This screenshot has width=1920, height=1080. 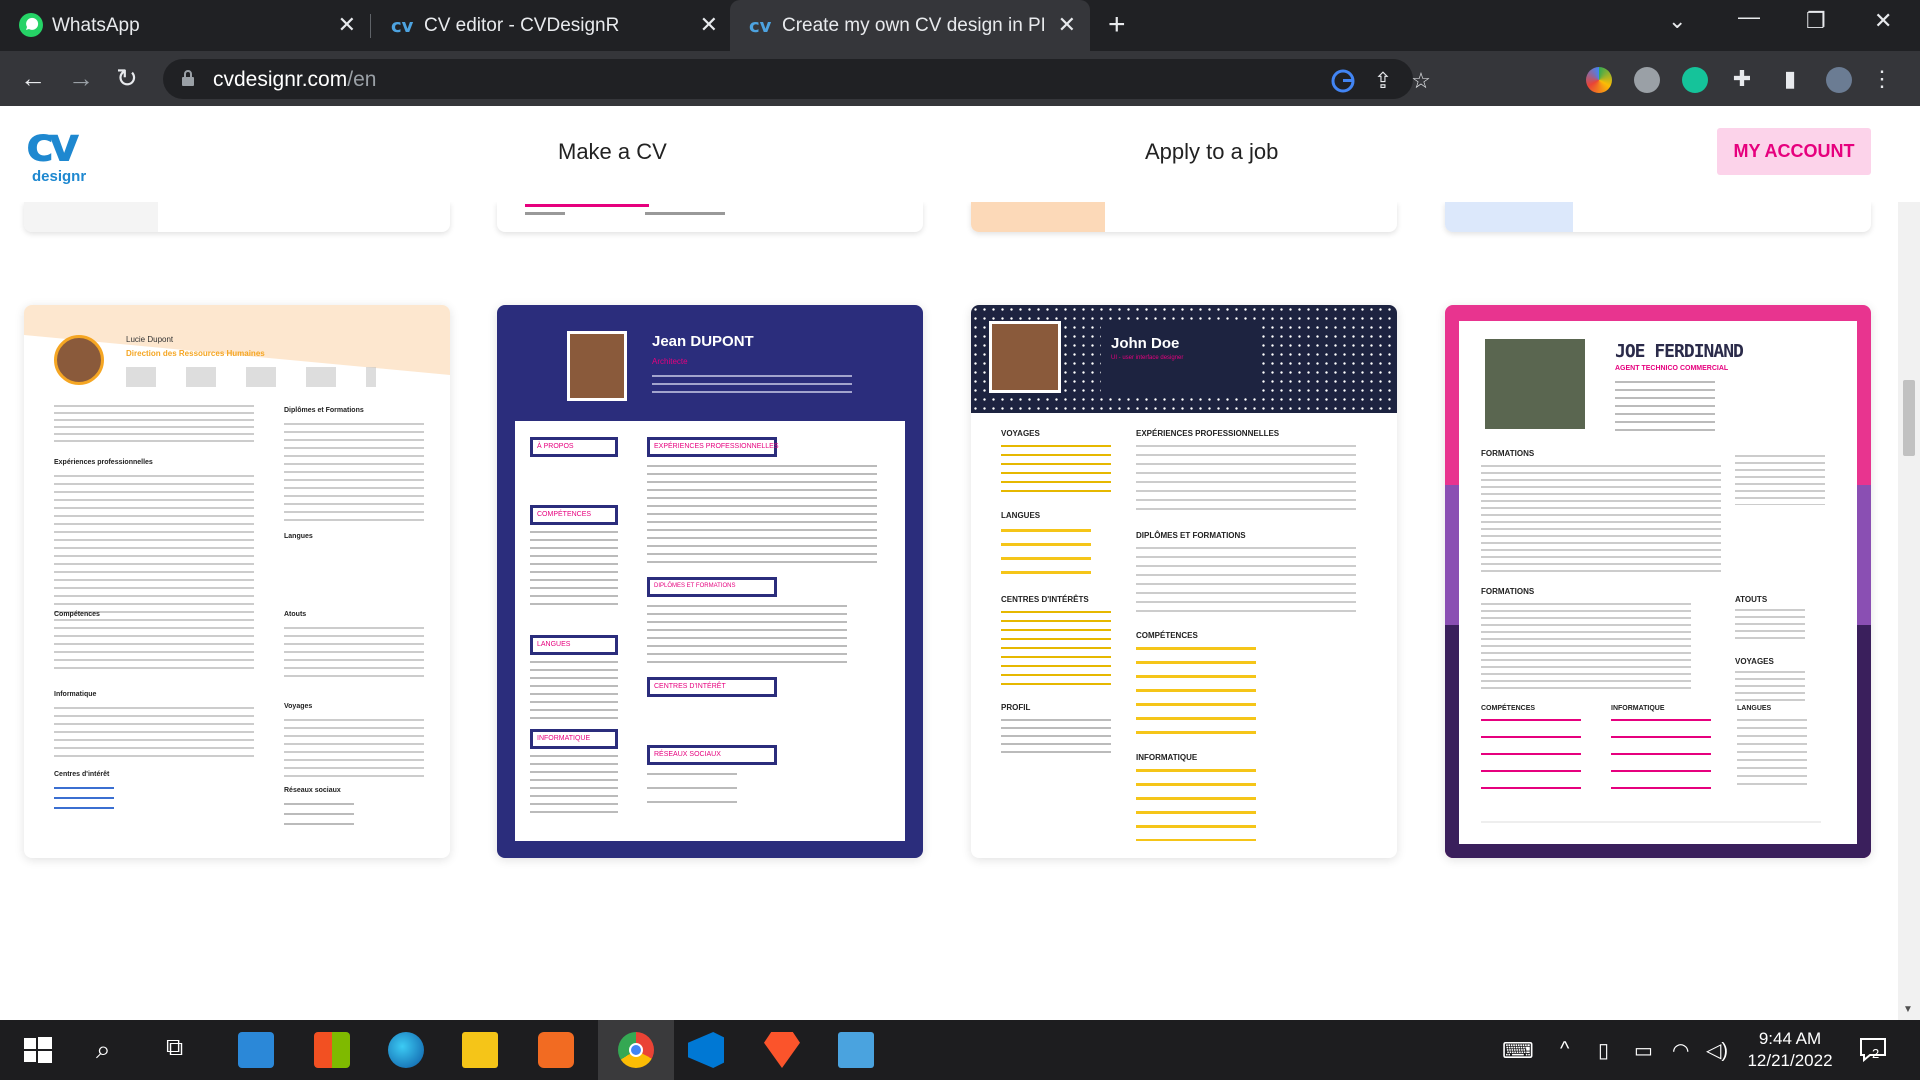 I want to click on bookmark-star-icon: ☆, so click(x=1421, y=81).